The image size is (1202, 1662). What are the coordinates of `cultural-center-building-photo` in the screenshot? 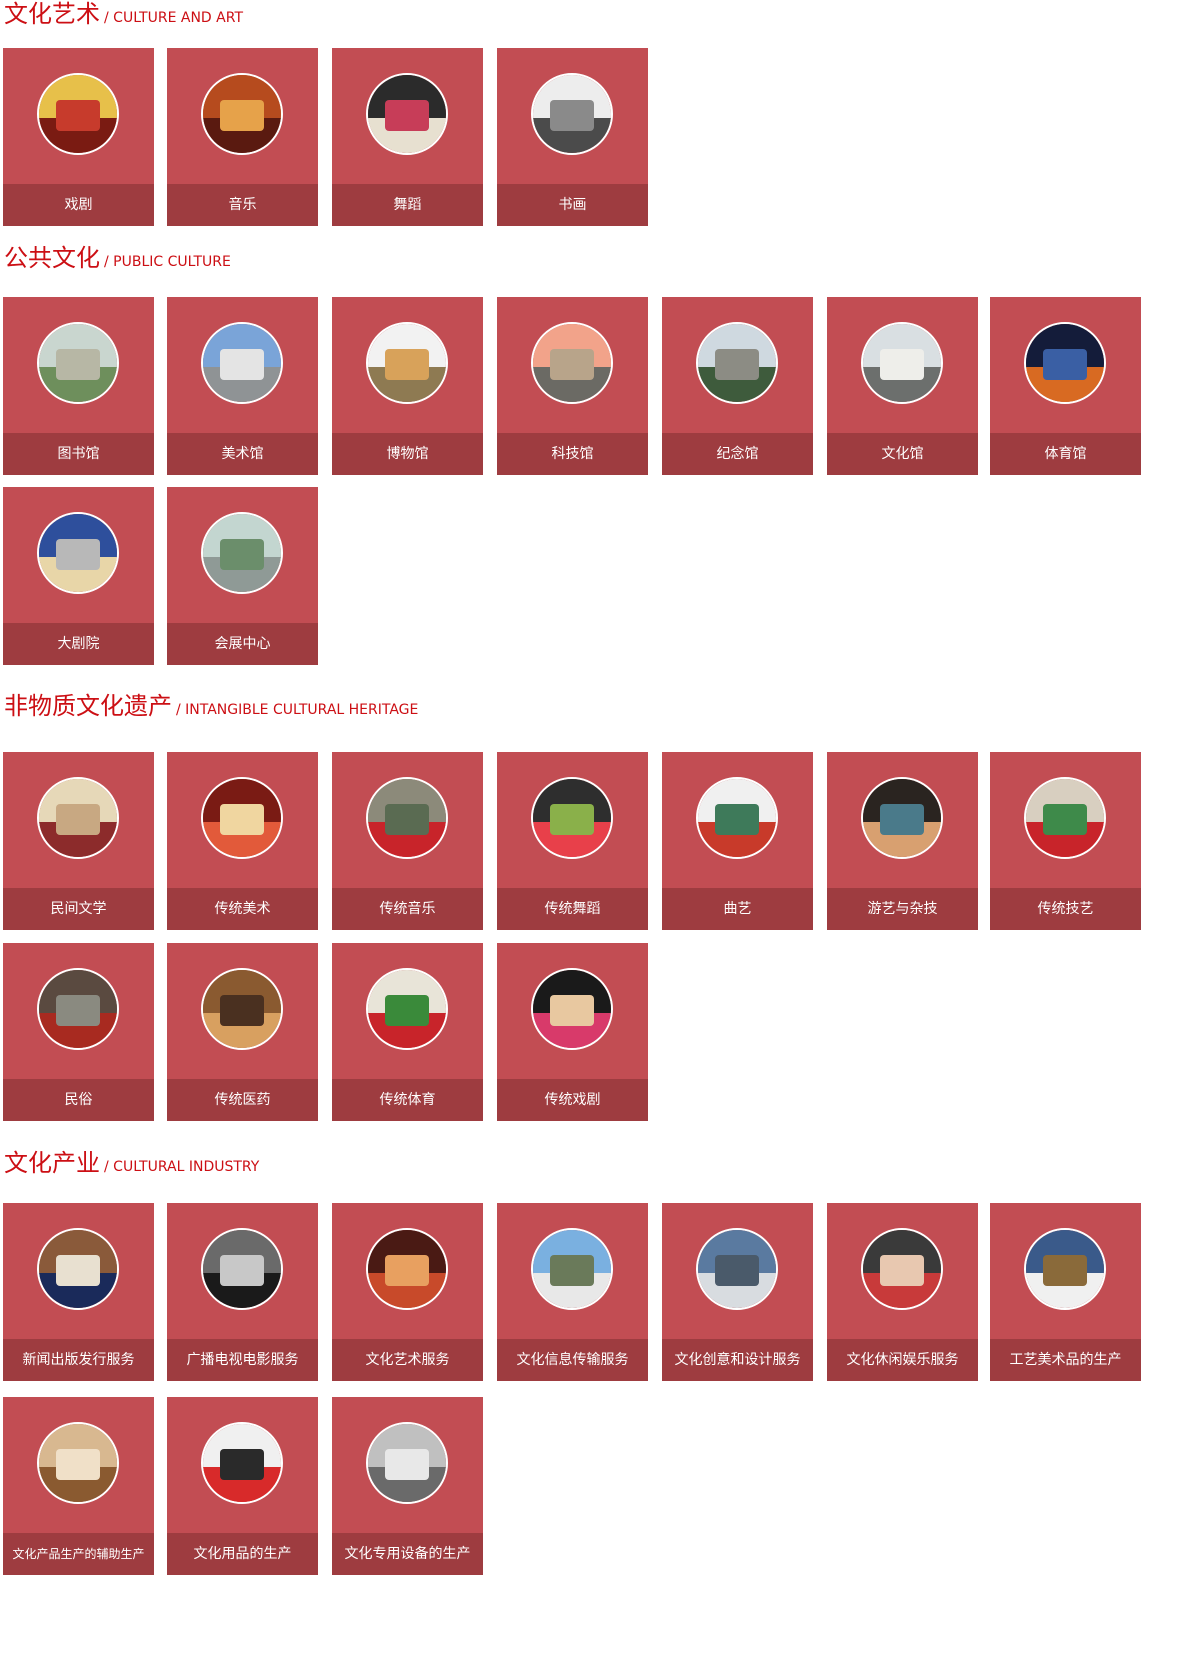 It's located at (902, 363).